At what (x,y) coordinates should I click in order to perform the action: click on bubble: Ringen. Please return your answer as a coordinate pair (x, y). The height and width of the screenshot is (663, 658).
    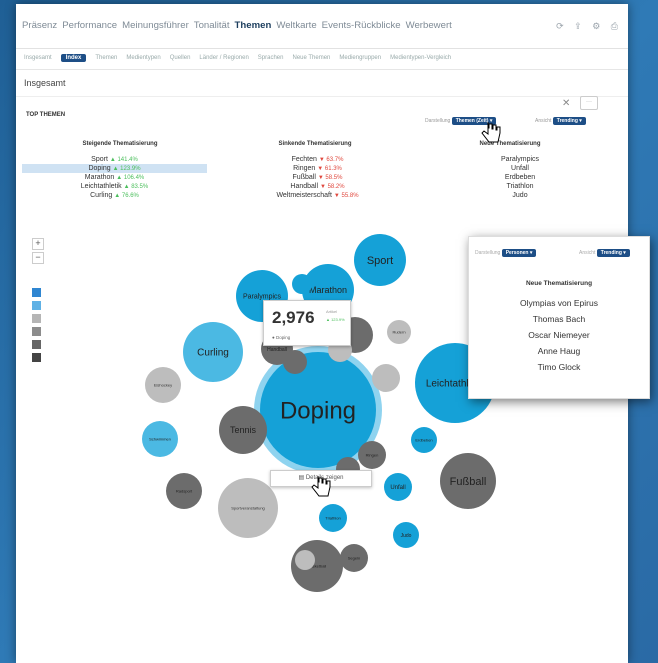
    Looking at the image, I should click on (372, 455).